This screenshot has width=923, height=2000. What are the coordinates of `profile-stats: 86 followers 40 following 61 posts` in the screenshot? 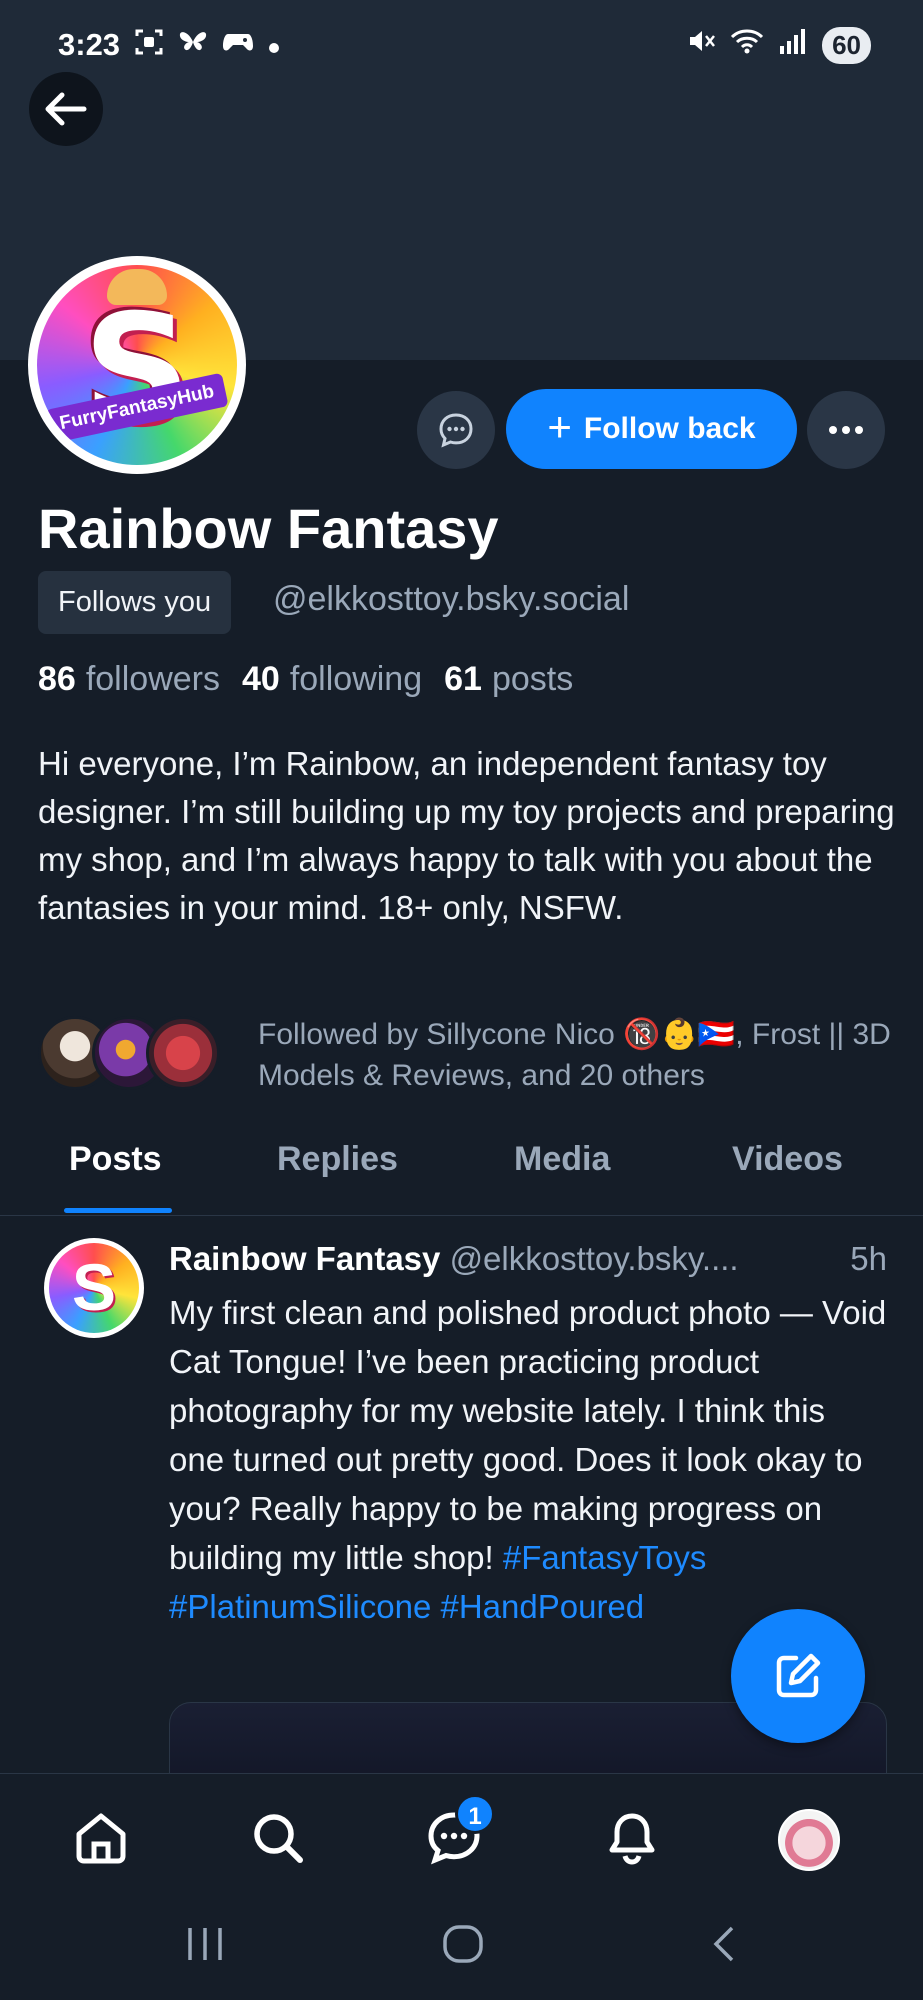 It's located at (305, 679).